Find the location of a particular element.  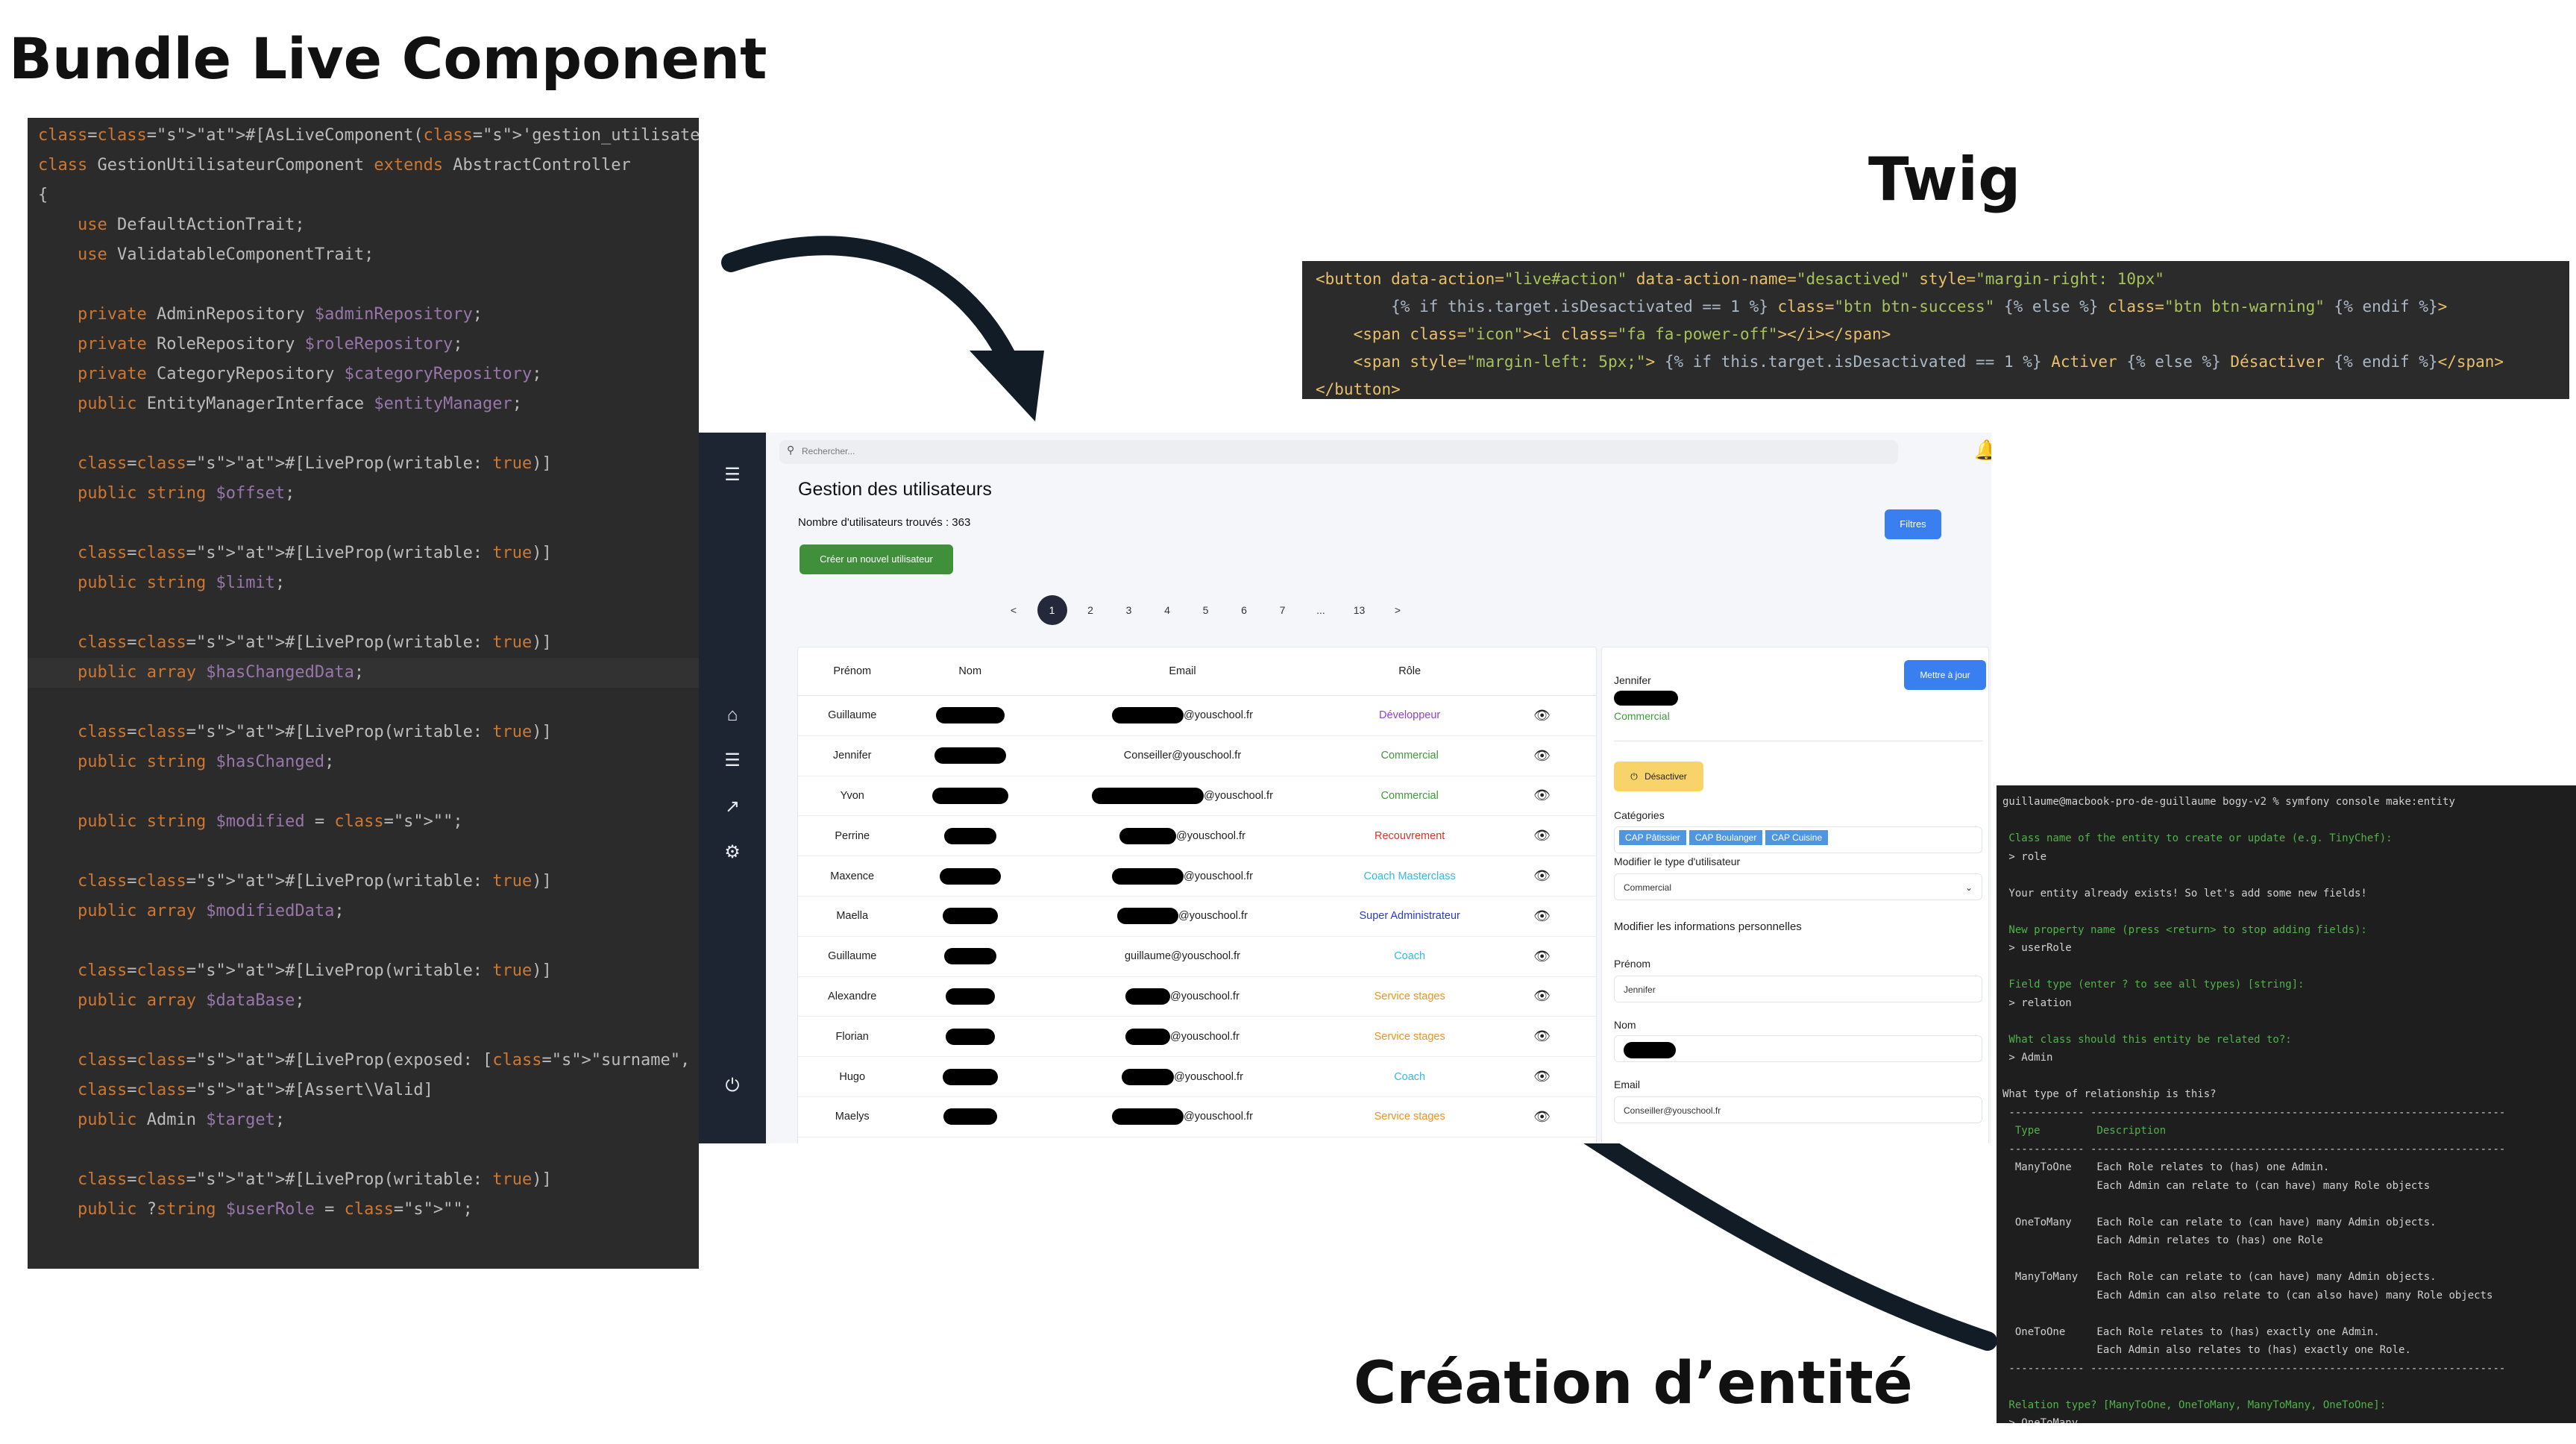

cell-role: Coach Masterclass is located at coordinates (1410, 1140).